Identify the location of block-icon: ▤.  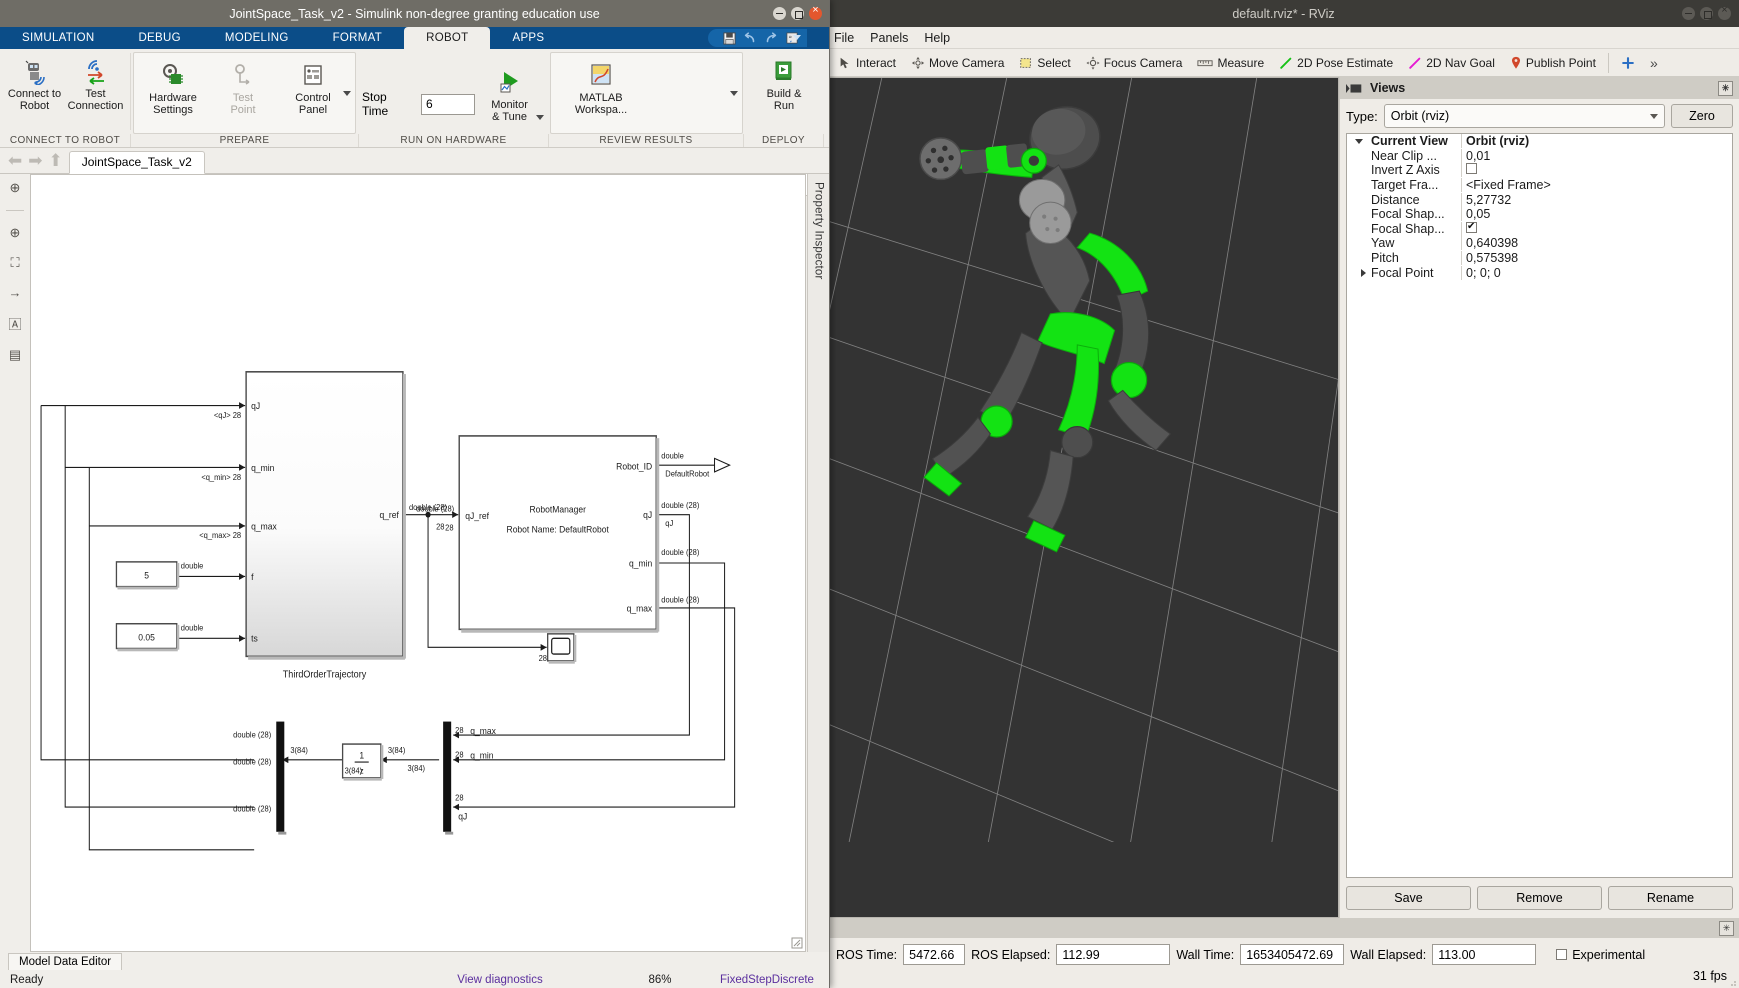
(15, 355).